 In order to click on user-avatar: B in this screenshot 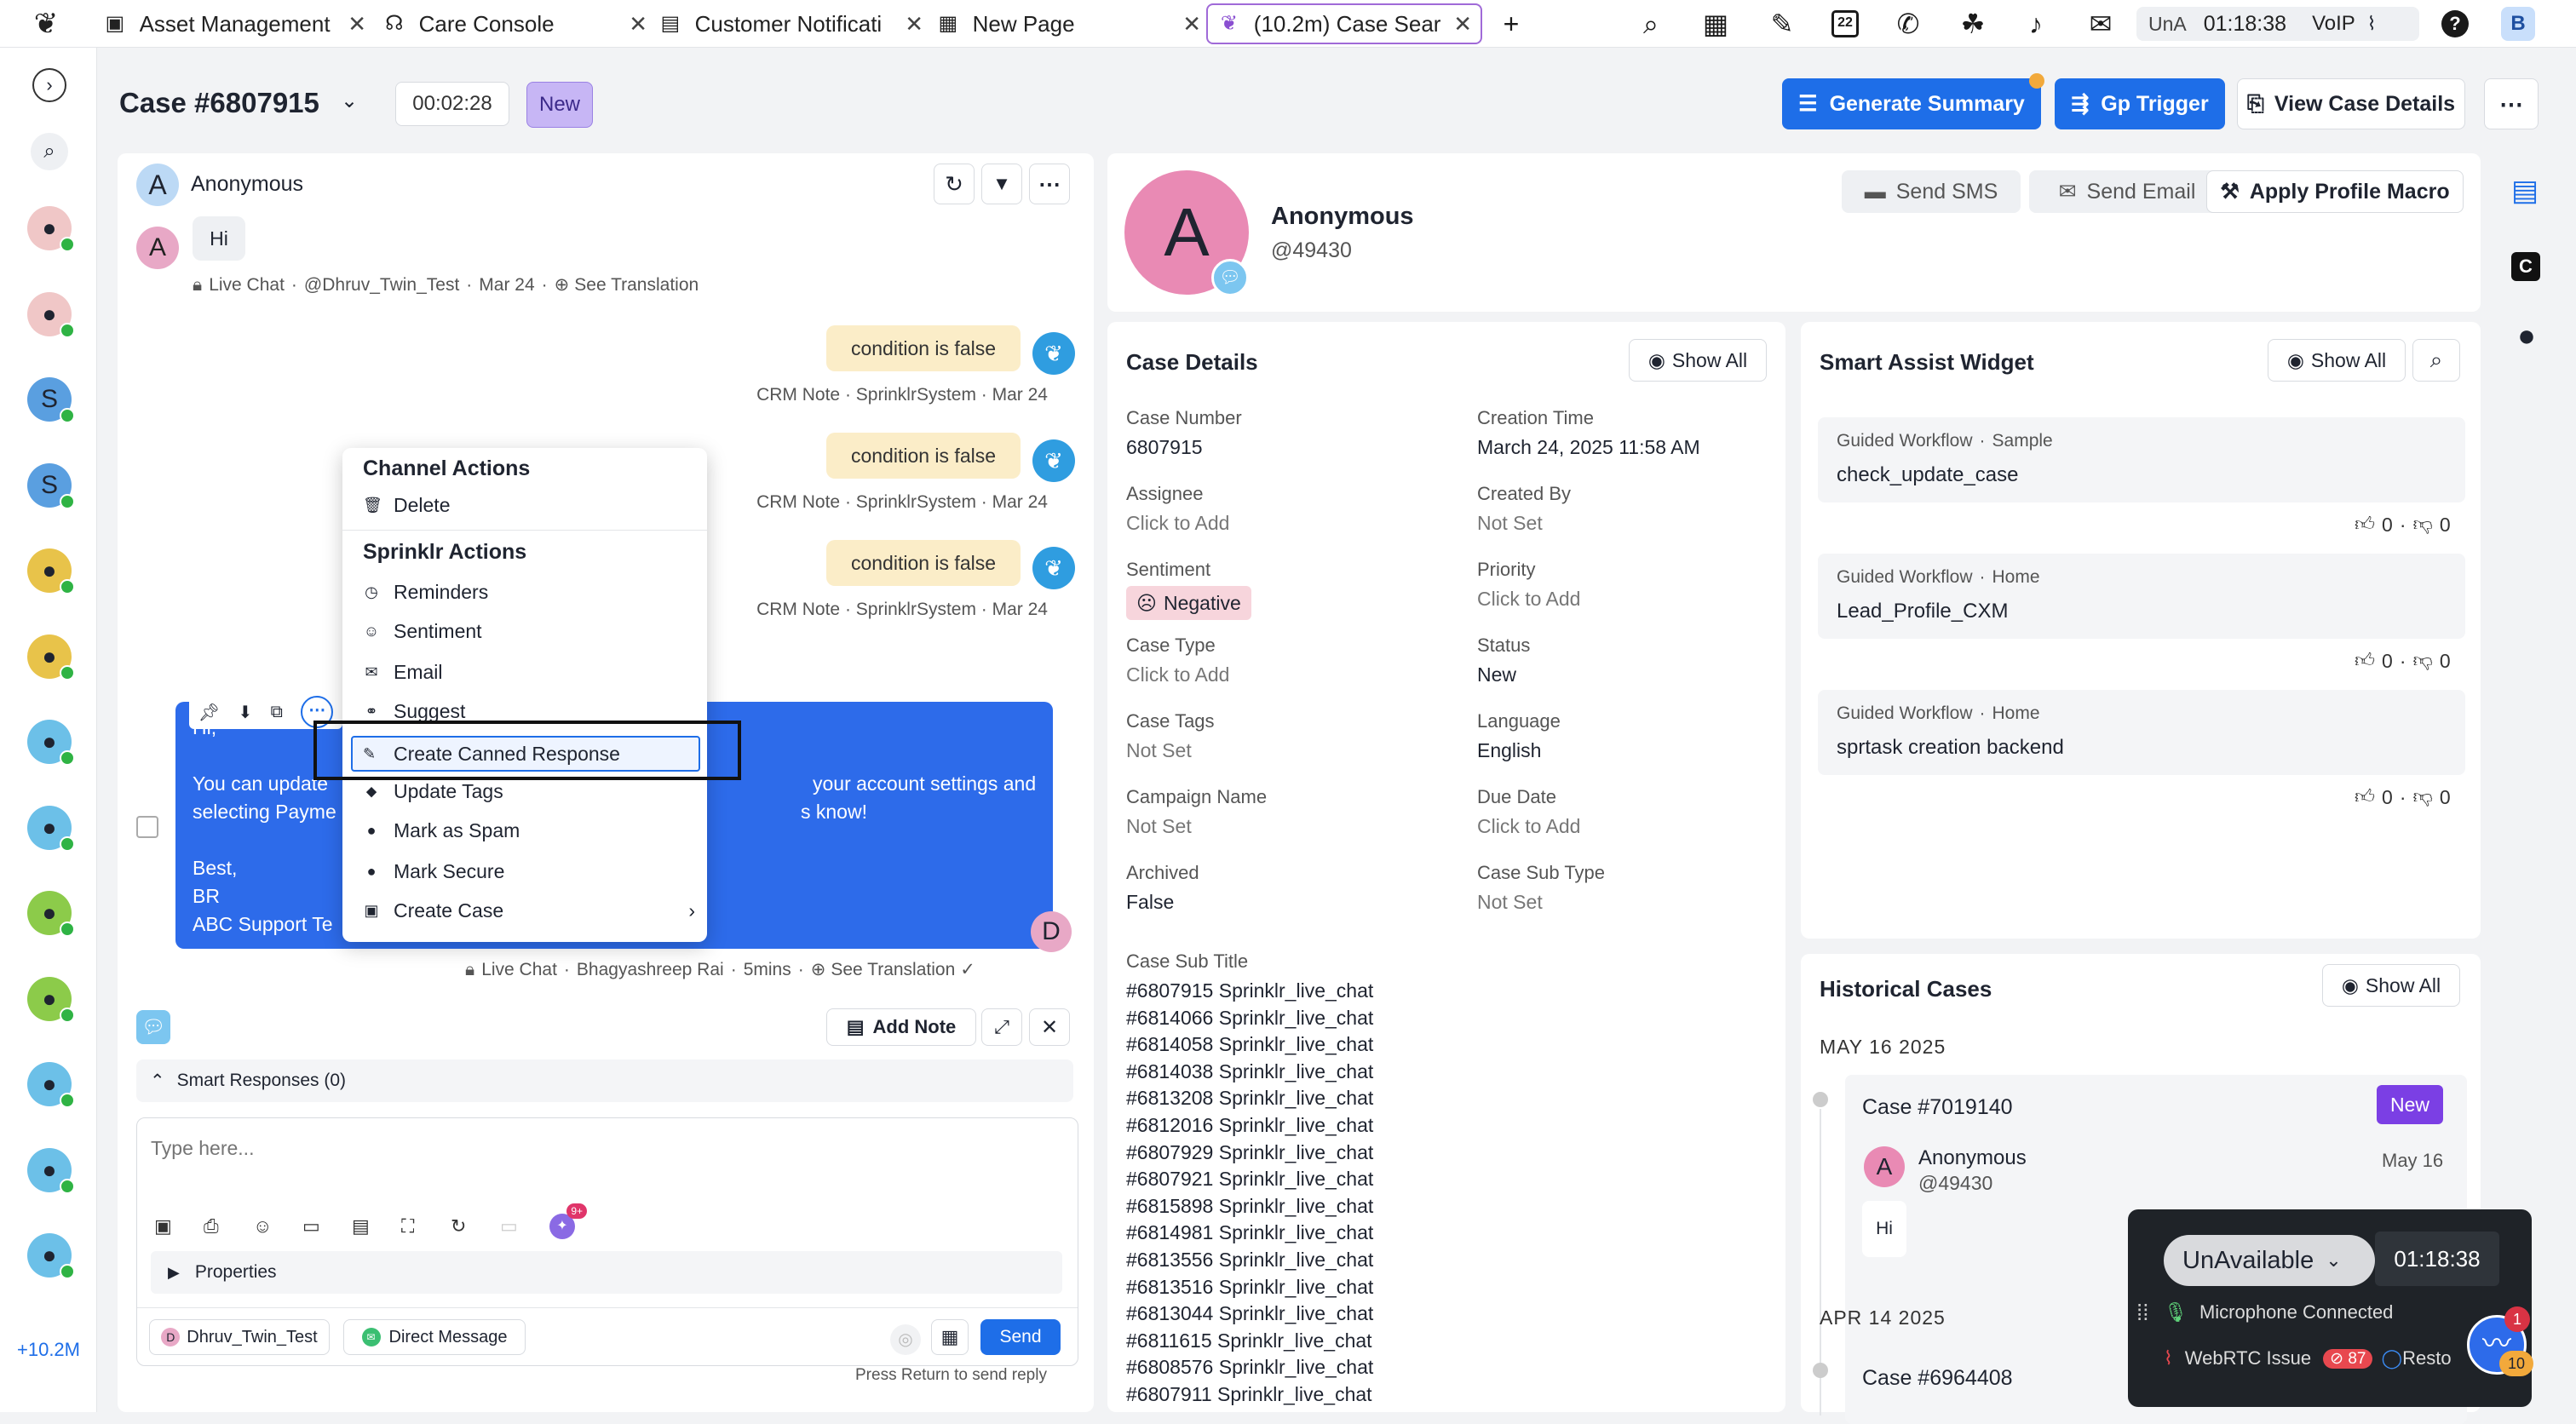, I will do `click(2518, 24)`.